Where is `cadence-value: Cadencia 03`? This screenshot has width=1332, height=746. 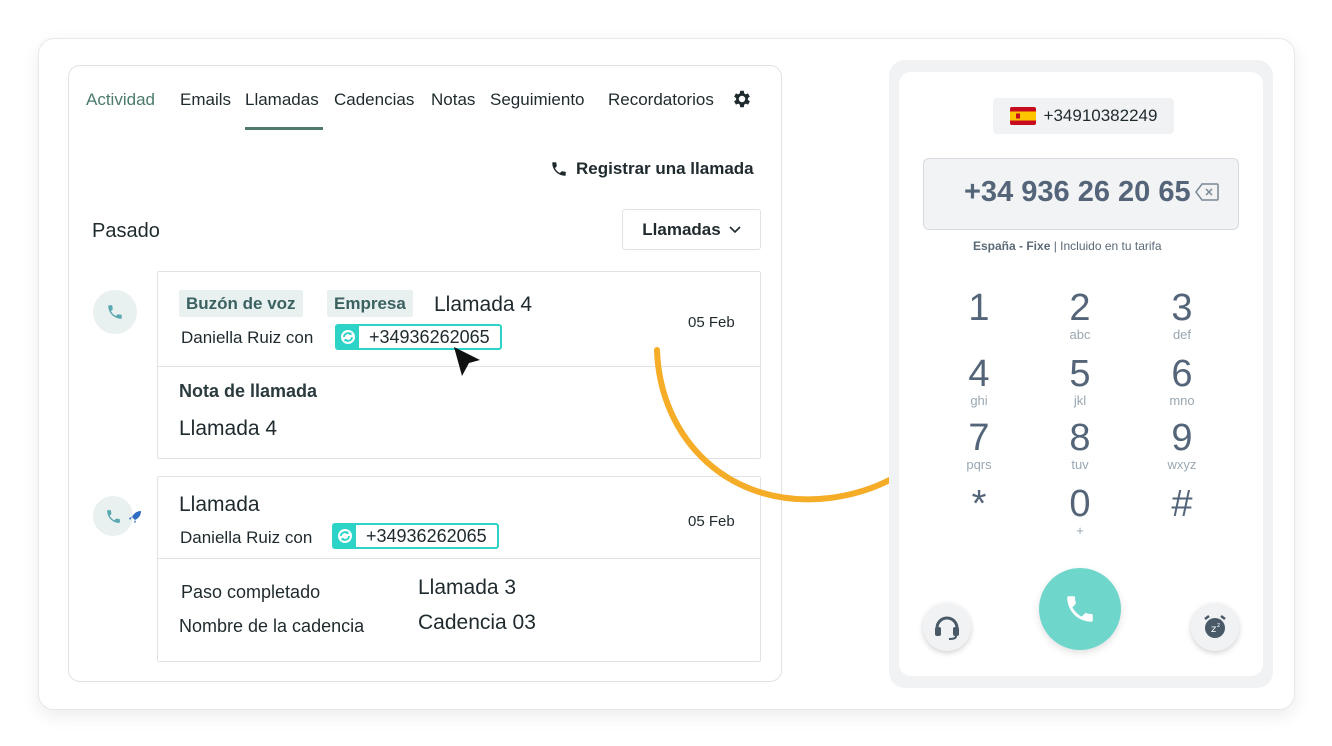 cadence-value: Cadencia 03 is located at coordinates (477, 622).